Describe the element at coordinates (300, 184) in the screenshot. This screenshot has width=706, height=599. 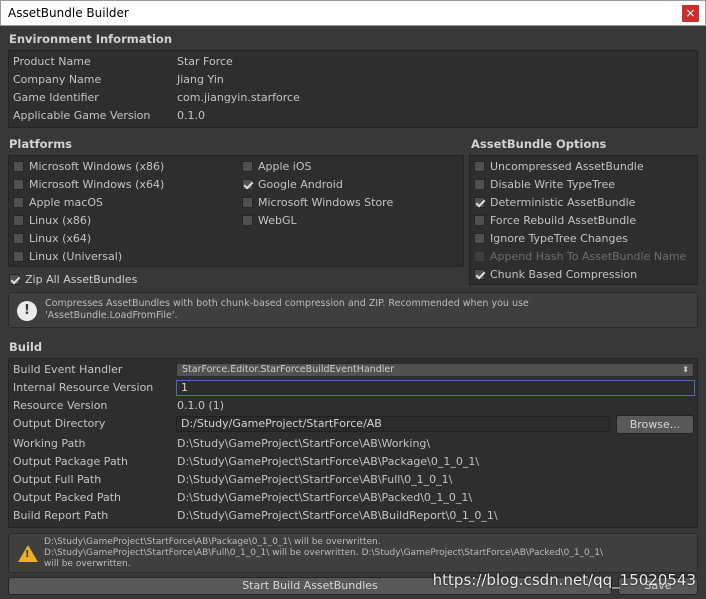
I see `platform-label: Google Android` at that location.